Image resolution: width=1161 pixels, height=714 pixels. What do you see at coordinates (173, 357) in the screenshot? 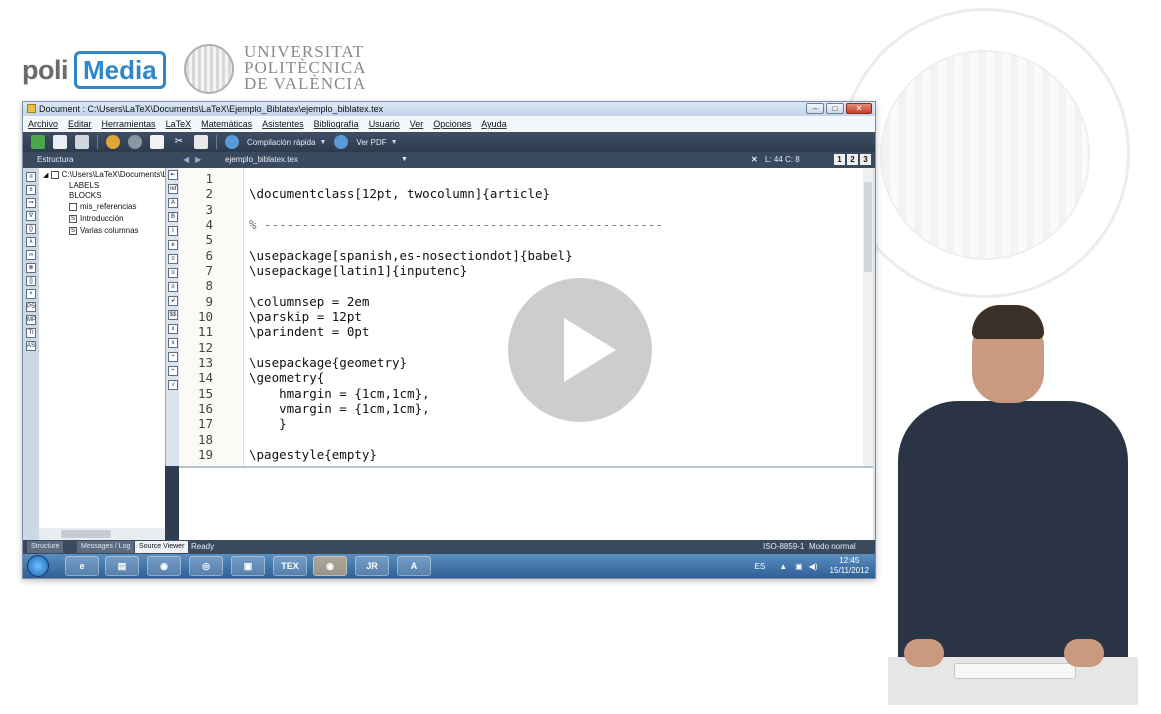
I see `fraction-icon: ÷` at bounding box center [173, 357].